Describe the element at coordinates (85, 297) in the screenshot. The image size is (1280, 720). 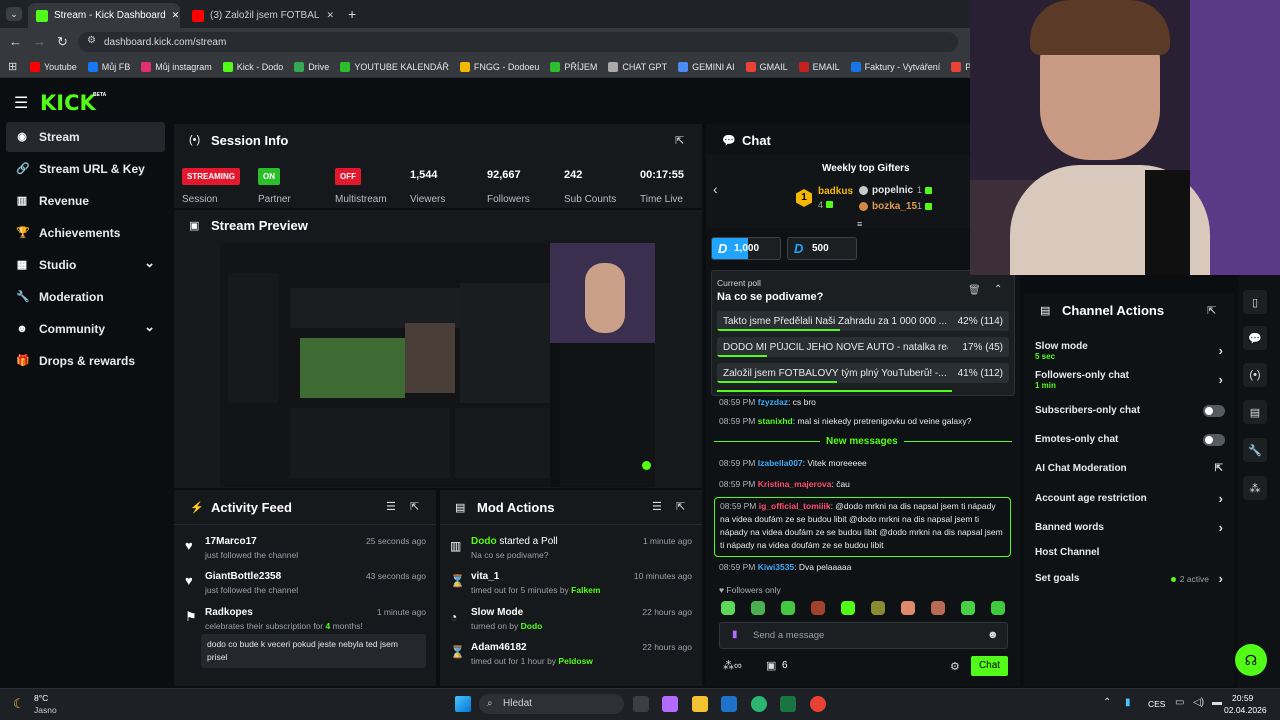
I see `sidebar-item-moderation: 🔧 Moderation` at that location.